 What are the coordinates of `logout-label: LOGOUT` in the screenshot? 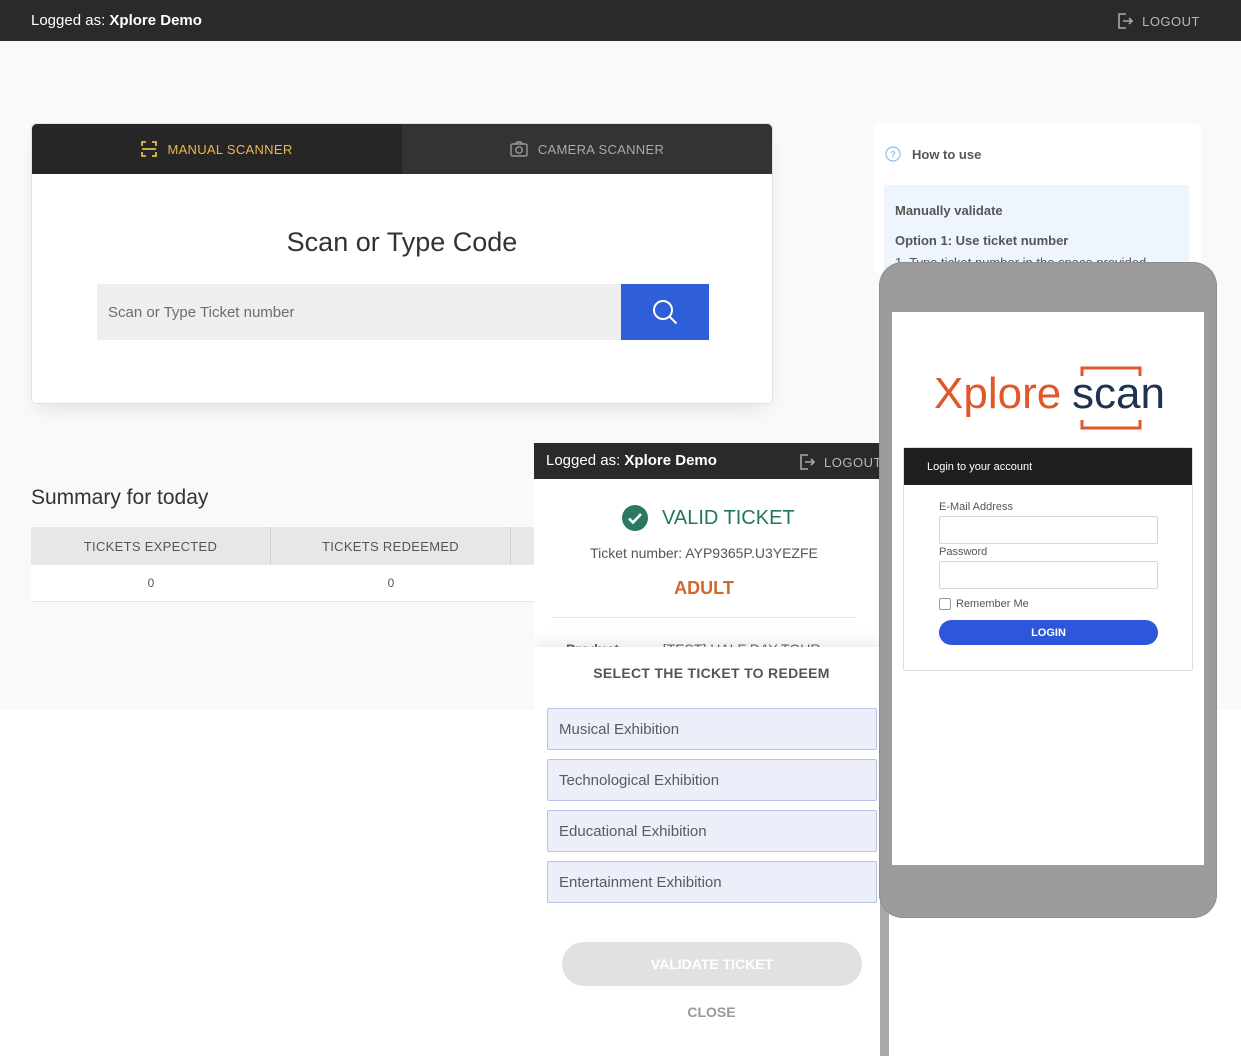 It's located at (1171, 21).